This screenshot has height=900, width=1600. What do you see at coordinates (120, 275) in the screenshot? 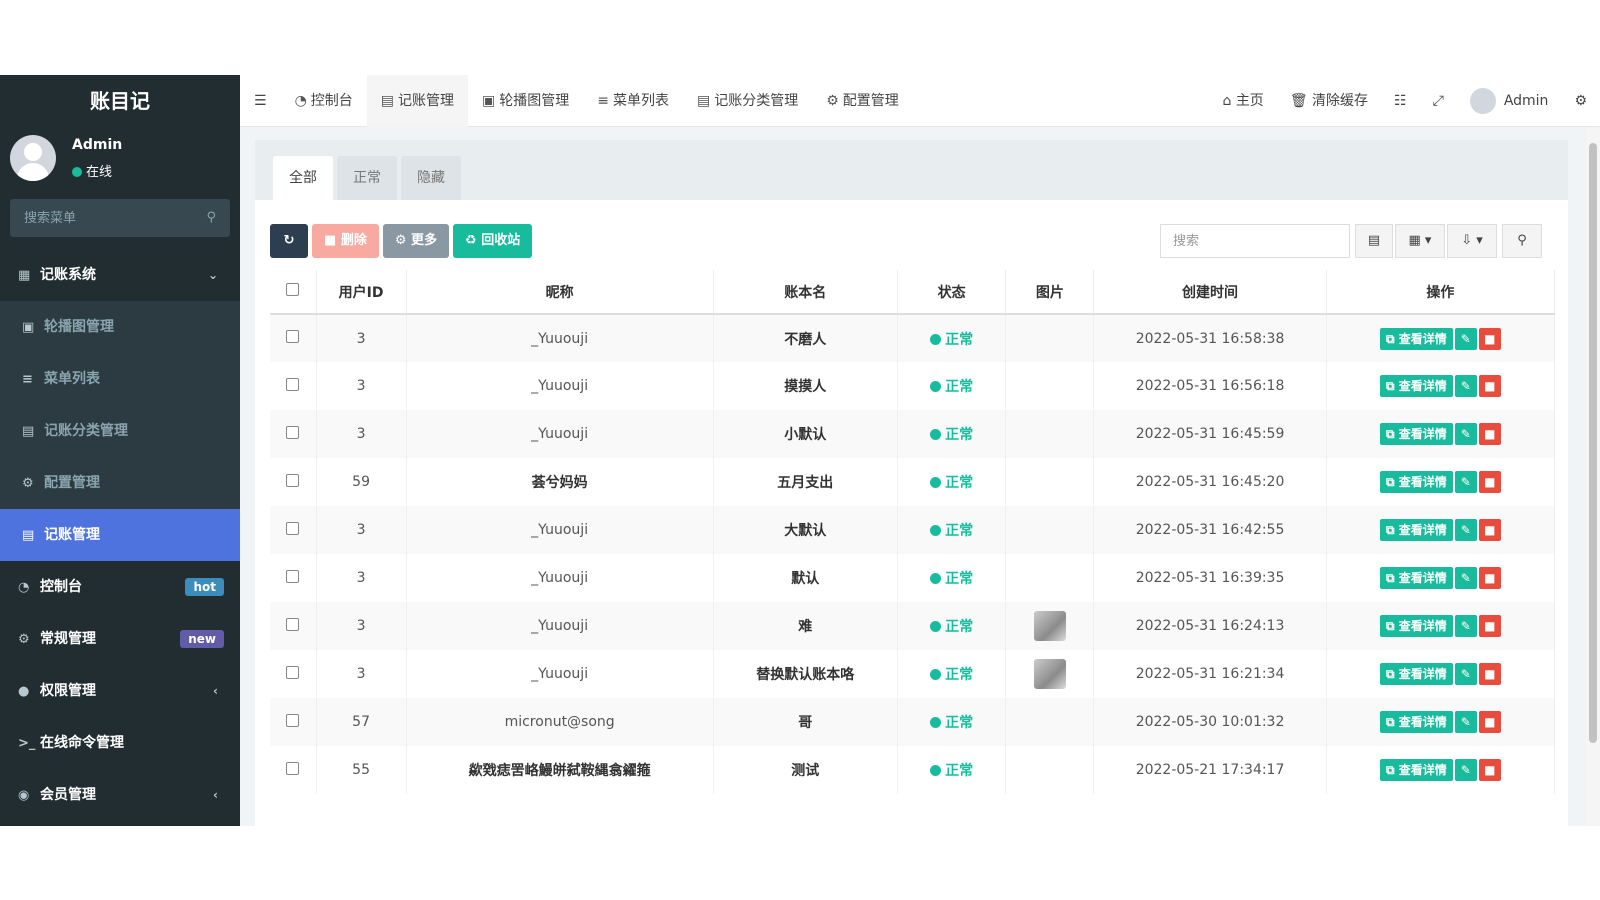
I see `sidebar-item-accounting-system: ▦ 记账系统 ⌄` at bounding box center [120, 275].